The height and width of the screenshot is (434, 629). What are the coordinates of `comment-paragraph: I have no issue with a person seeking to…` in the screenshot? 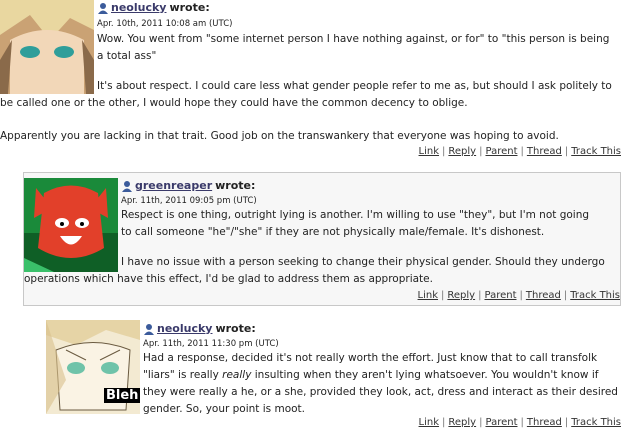 It's located at (314, 270).